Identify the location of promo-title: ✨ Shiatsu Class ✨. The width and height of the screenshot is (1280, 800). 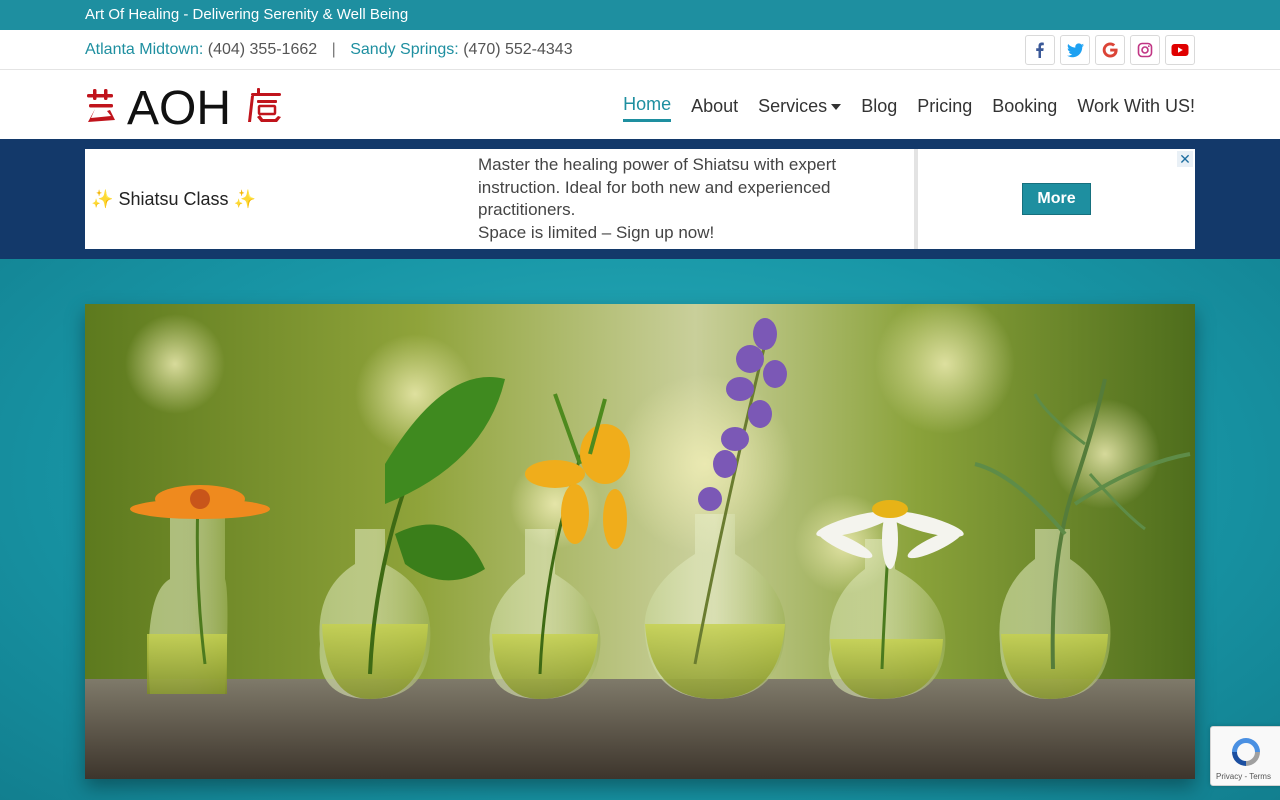
(173, 199).